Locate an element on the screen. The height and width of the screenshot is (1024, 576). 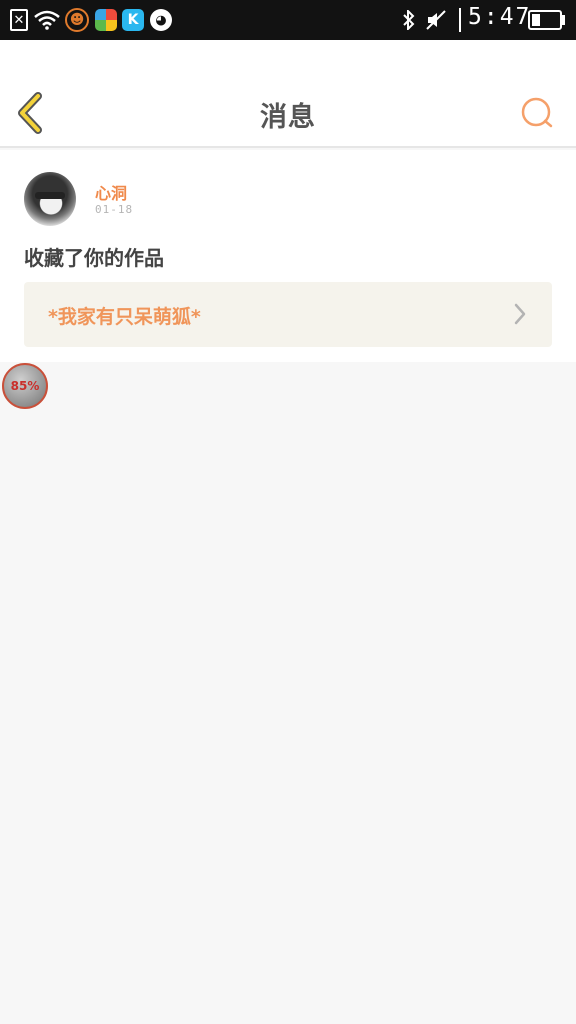
avatar is located at coordinates (50, 199).